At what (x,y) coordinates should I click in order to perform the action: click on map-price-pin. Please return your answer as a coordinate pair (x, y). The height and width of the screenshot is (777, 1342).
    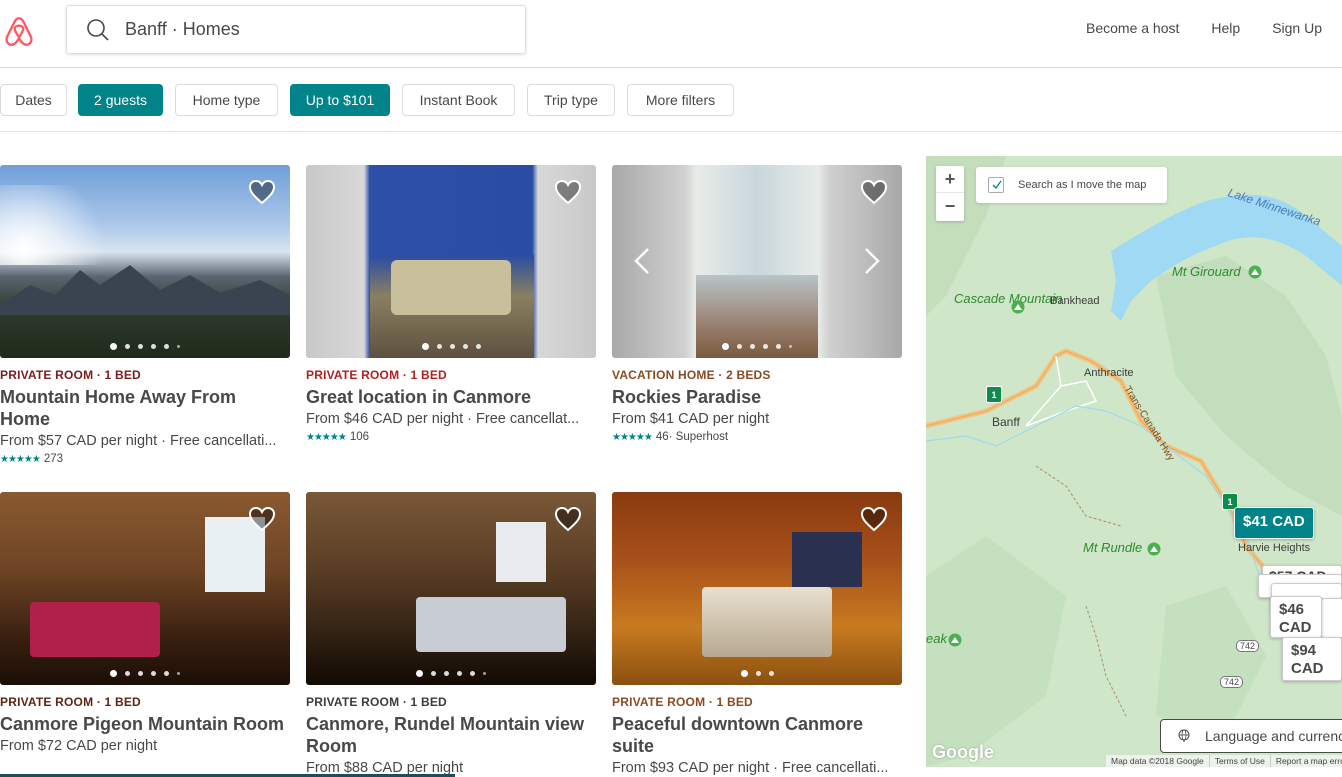
    Looking at the image, I should click on (1331, 618).